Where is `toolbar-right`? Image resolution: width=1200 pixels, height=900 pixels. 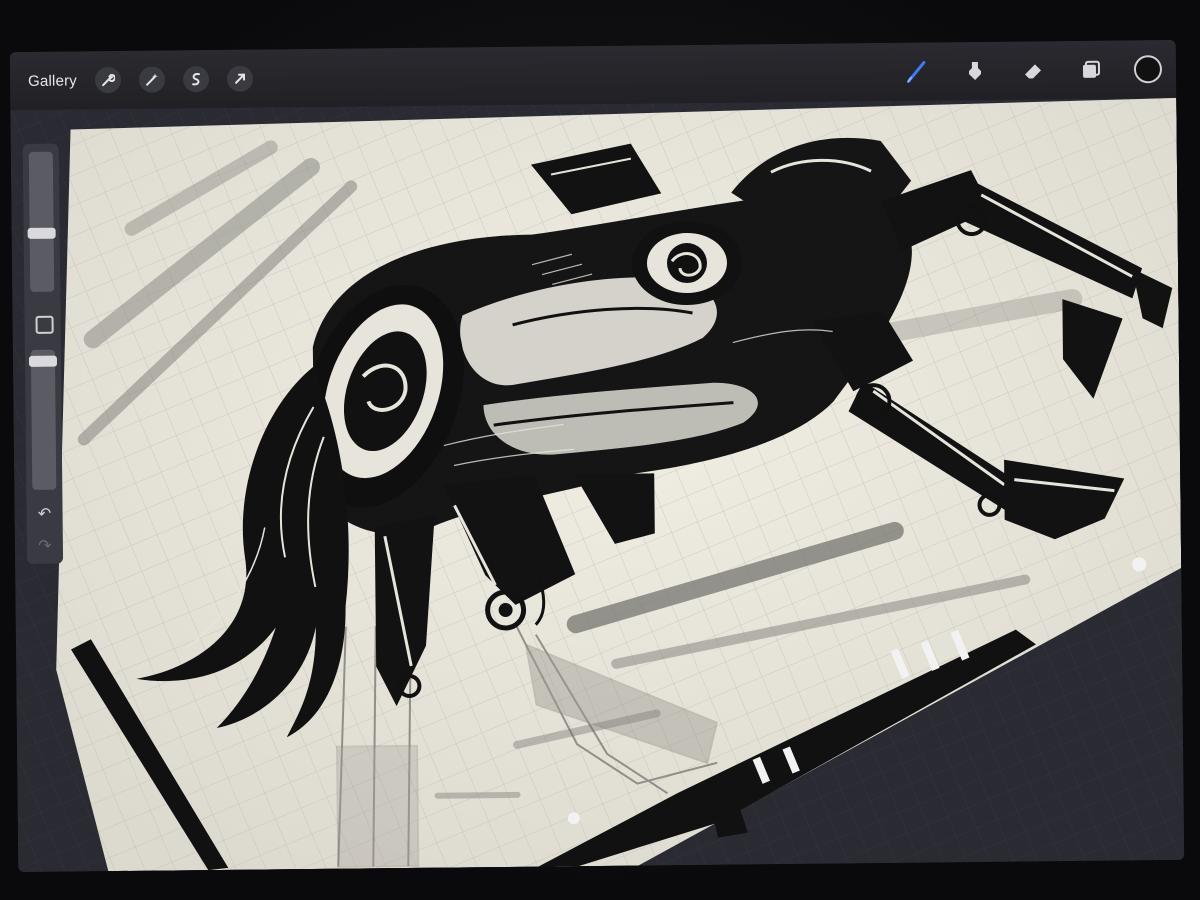 toolbar-right is located at coordinates (1018, 70).